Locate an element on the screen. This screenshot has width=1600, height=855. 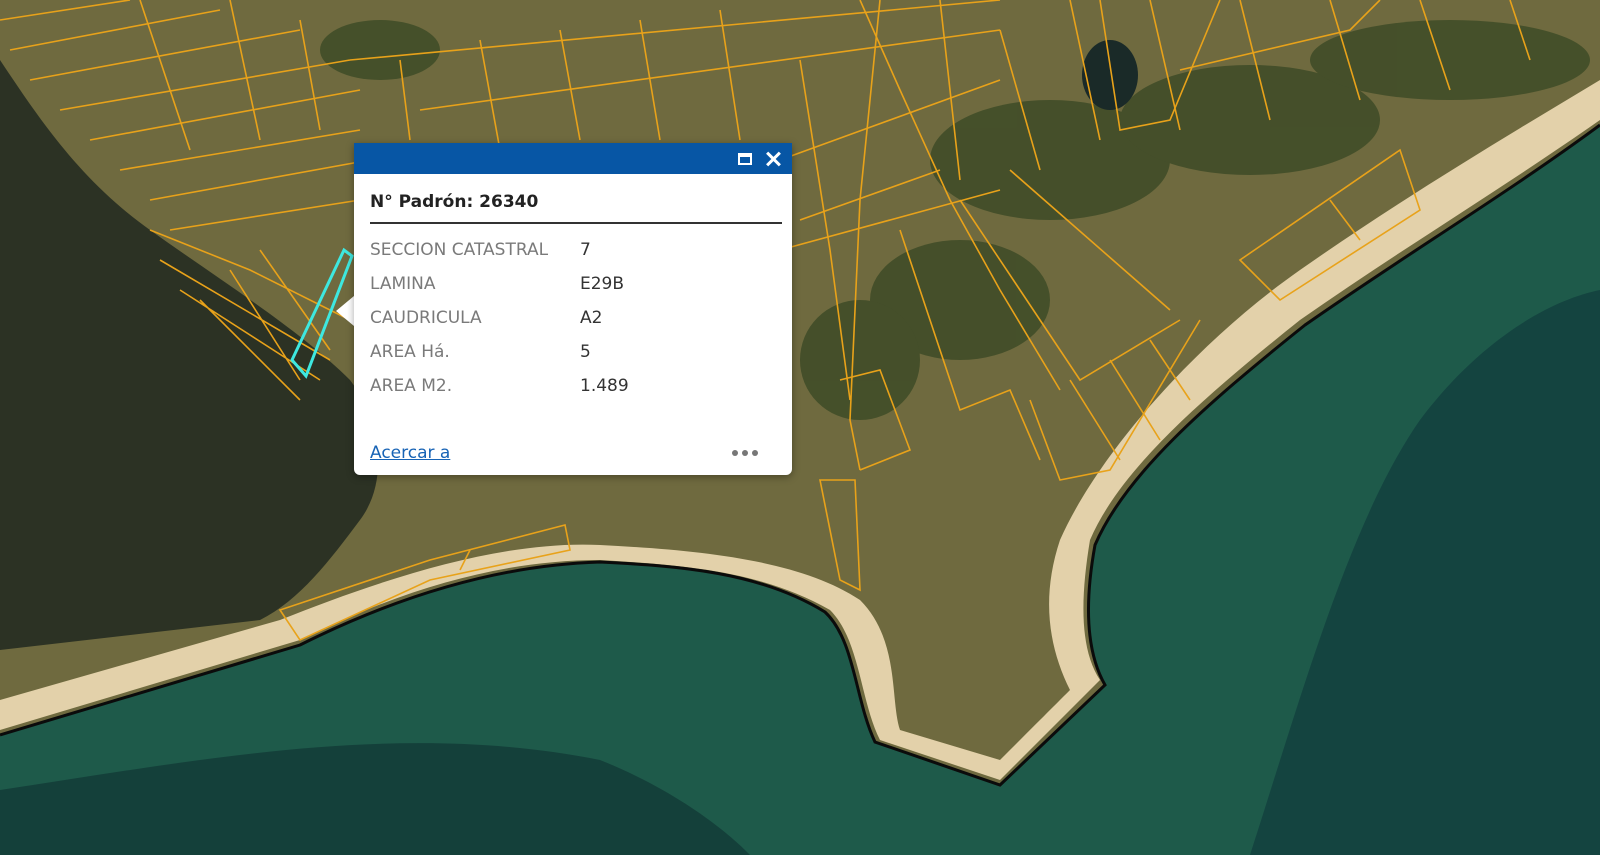
attribute-row: AREA Há. 5 is located at coordinates (499, 352).